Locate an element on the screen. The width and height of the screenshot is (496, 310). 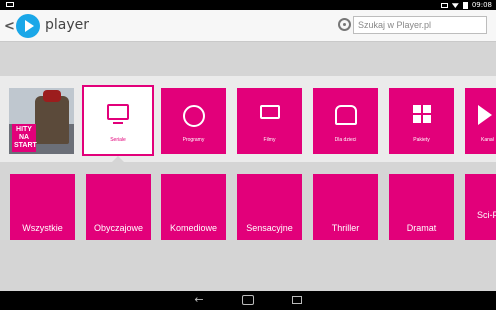
genre-tile-komediowe: Komediowe is located at coordinates (193, 207).